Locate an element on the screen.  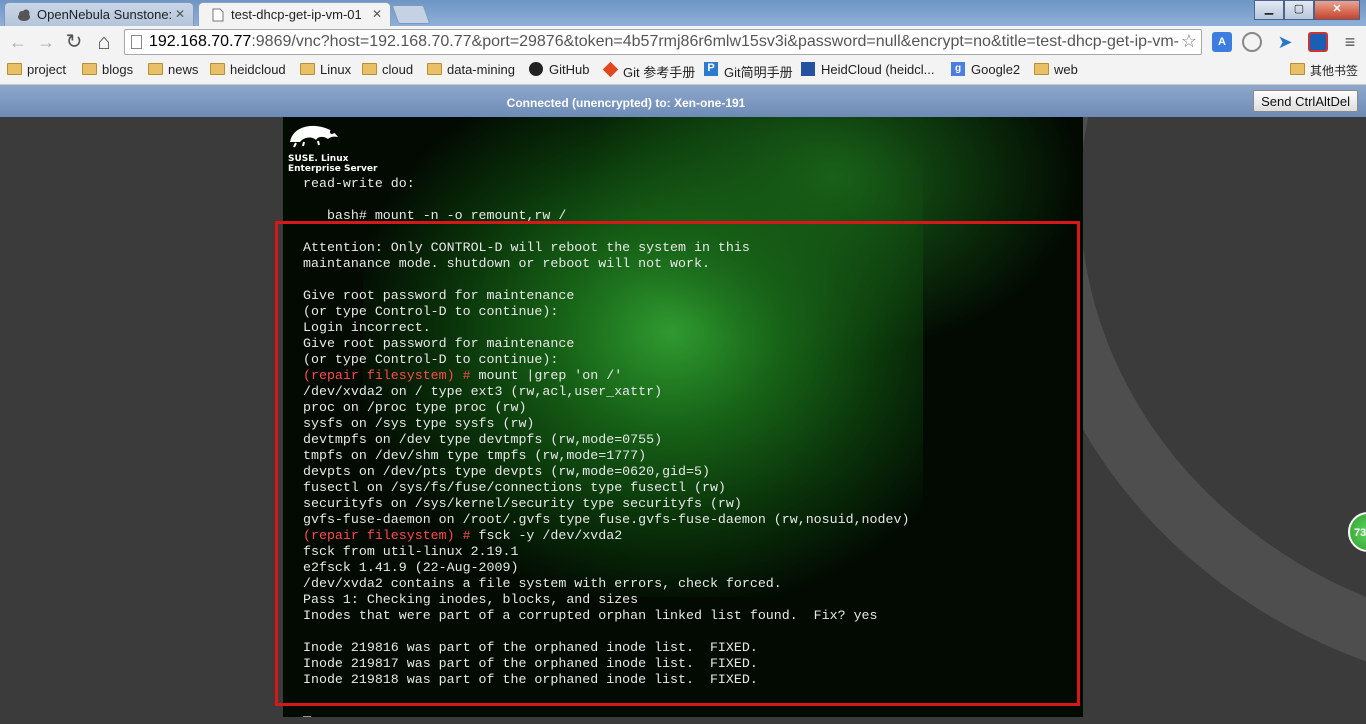
p-icon: P is located at coordinates (711, 69).